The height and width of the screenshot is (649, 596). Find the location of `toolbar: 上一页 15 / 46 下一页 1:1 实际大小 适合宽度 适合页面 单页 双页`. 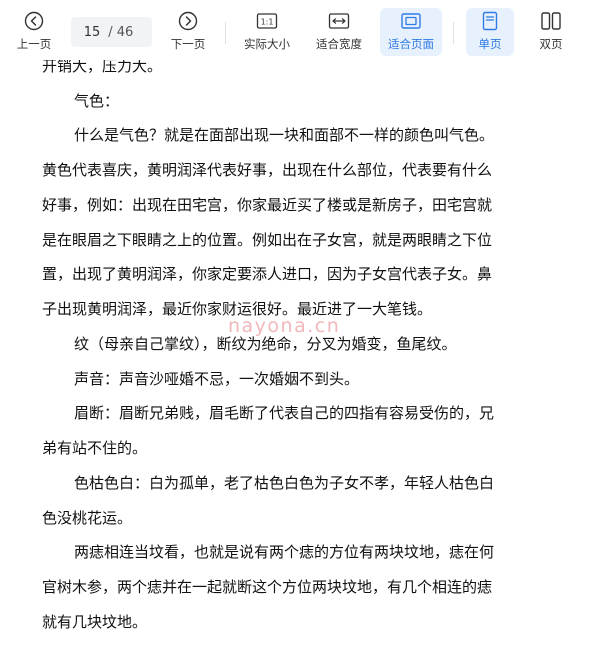

toolbar: 上一页 15 / 46 下一页 1:1 实际大小 适合宽度 适合页面 单页 双页 is located at coordinates (298, 30).